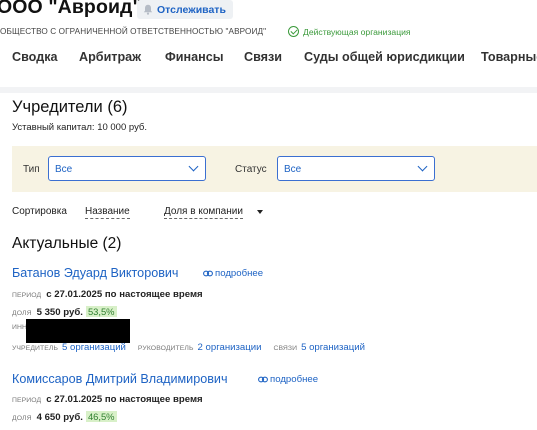  Describe the element at coordinates (148, 9) in the screenshot. I see `bell-icon` at that location.